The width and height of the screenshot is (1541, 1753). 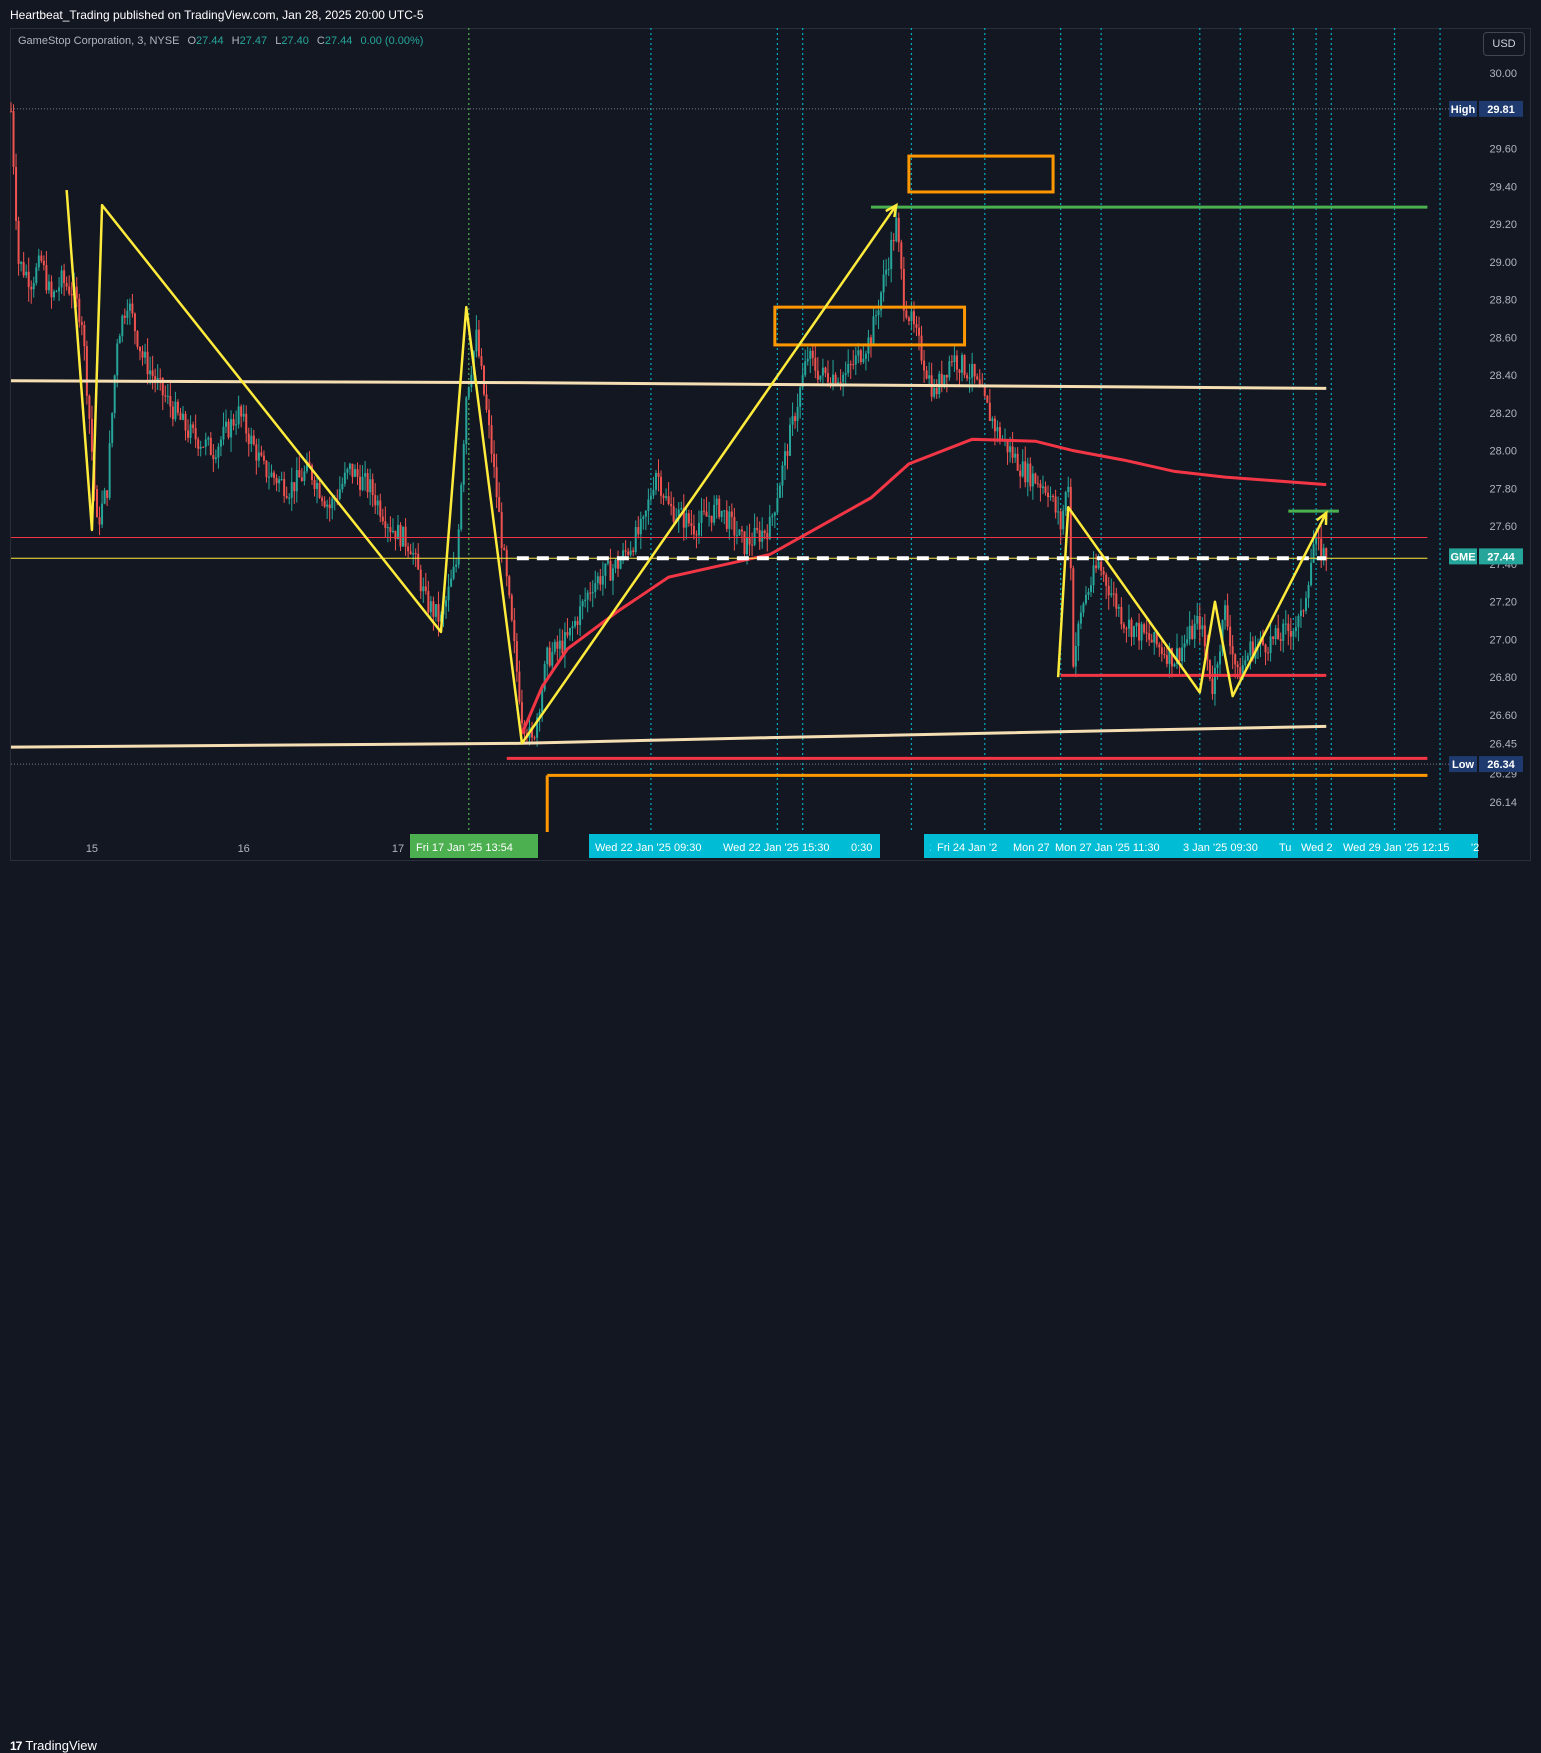 What do you see at coordinates (668, 384) in the screenshot?
I see `indicator-line` at bounding box center [668, 384].